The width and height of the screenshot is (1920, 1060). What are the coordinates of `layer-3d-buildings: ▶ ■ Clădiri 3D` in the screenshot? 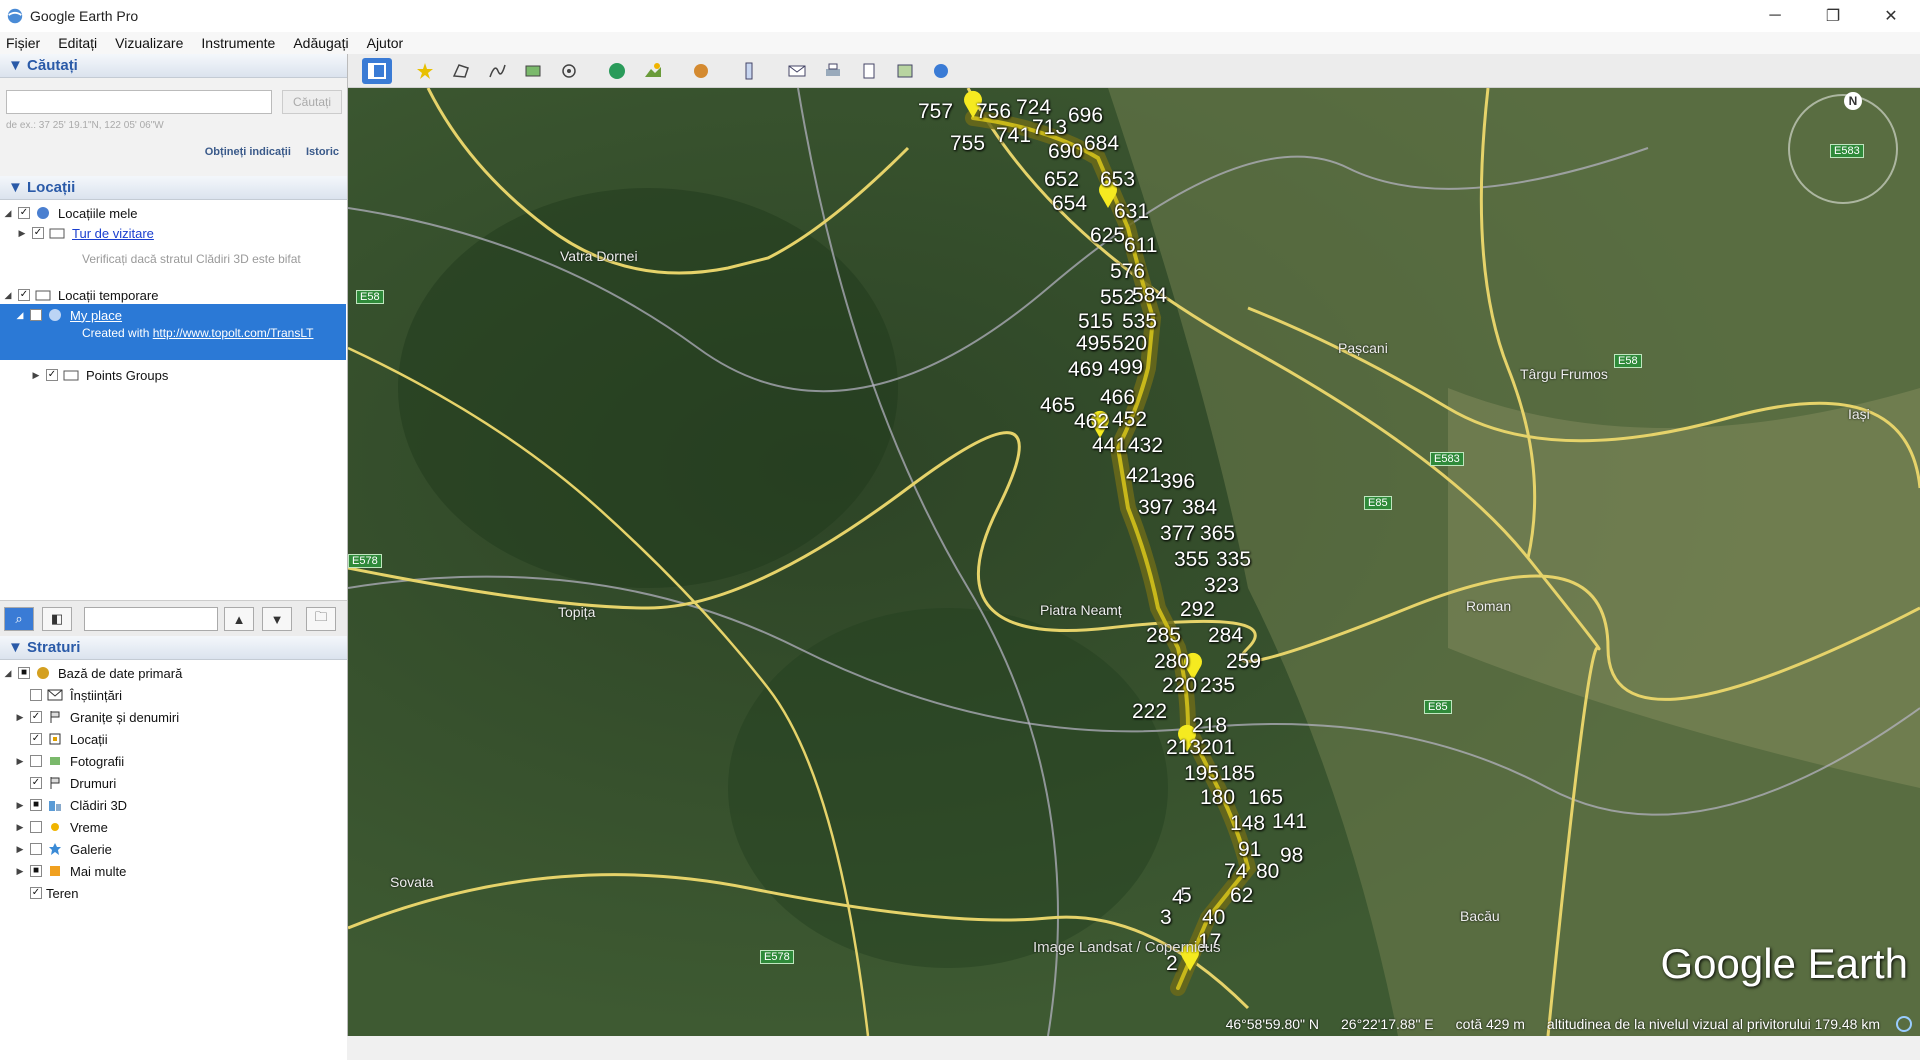 It's located at (71, 805).